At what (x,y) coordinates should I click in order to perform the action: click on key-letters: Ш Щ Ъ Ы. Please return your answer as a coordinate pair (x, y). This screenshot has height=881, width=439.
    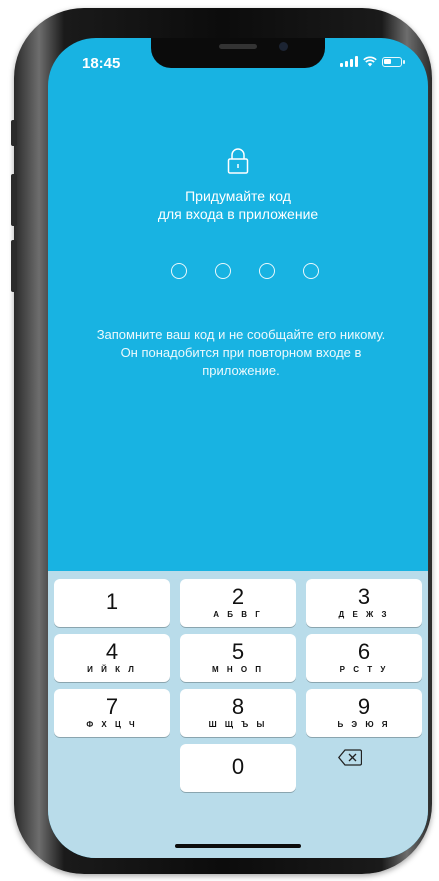
    Looking at the image, I should click on (238, 724).